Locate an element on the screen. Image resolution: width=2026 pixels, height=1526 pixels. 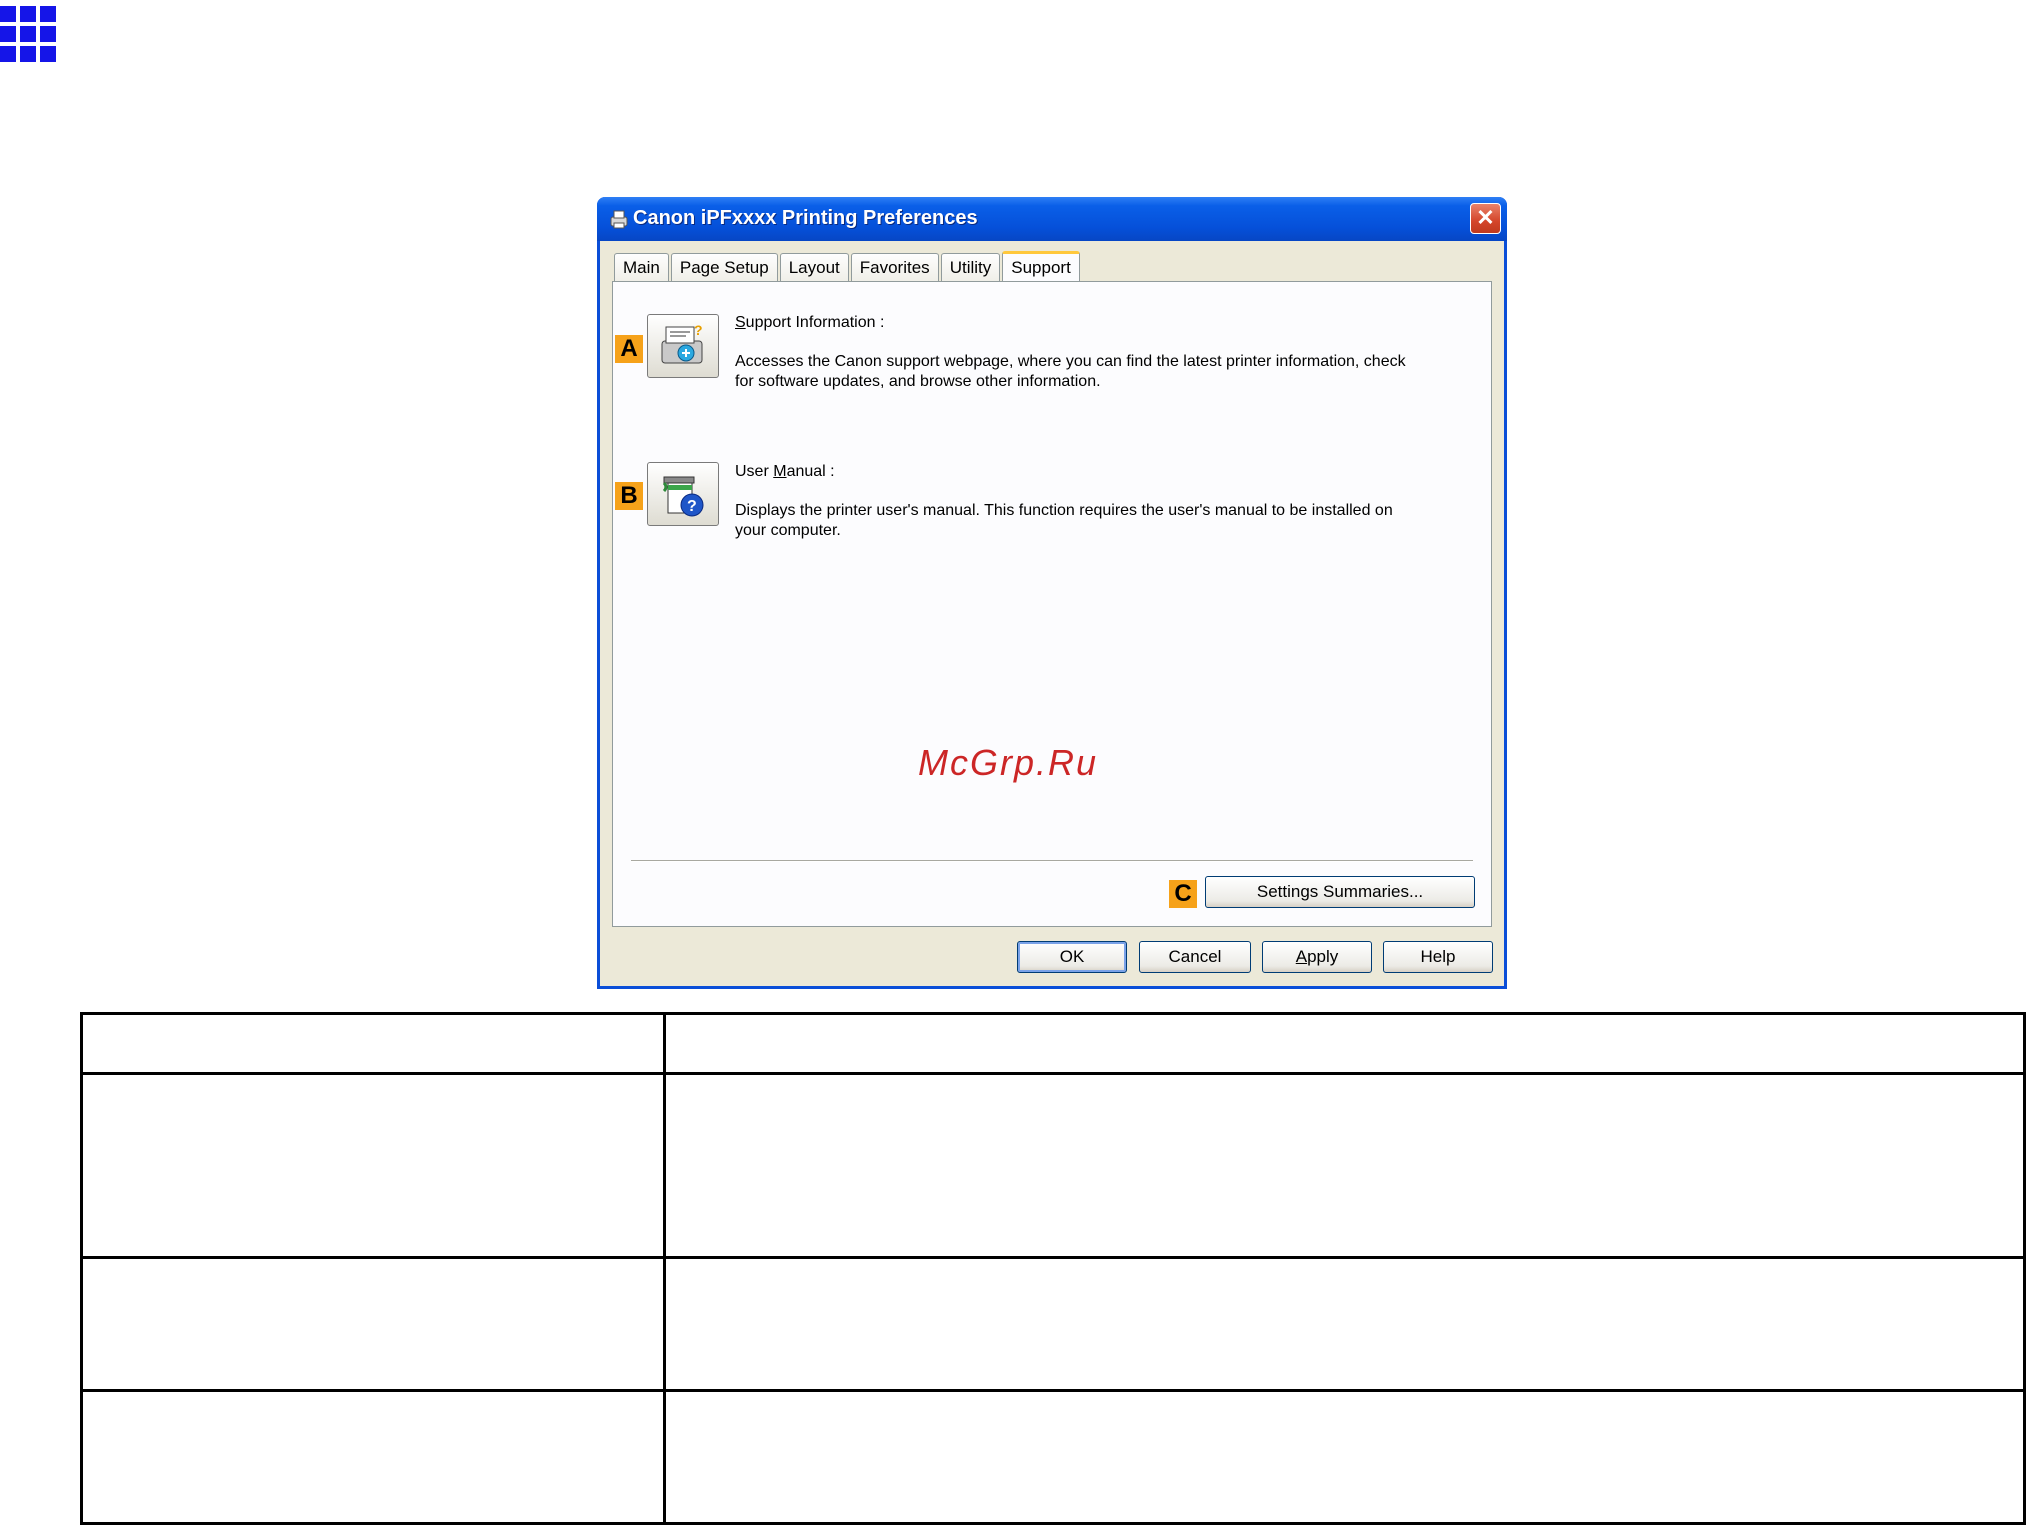
printer-icon is located at coordinates (619, 219).